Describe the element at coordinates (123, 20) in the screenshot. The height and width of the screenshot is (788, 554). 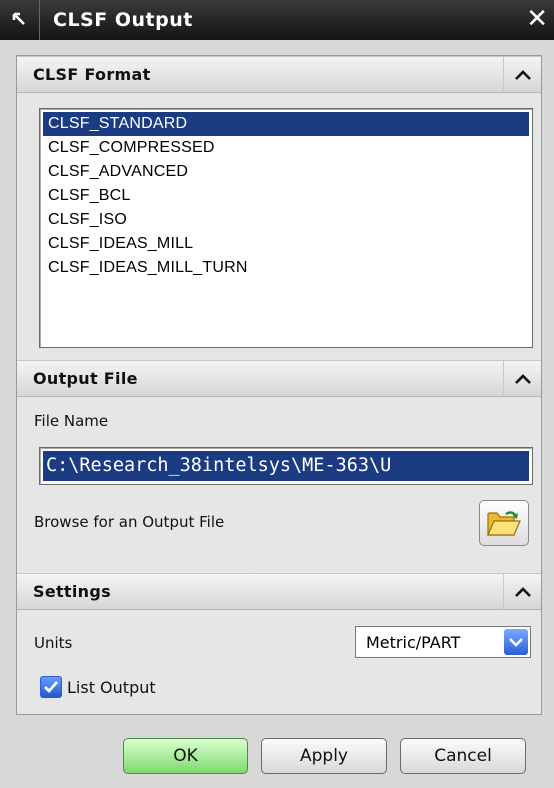
I see `window-title: CLSF Output` at that location.